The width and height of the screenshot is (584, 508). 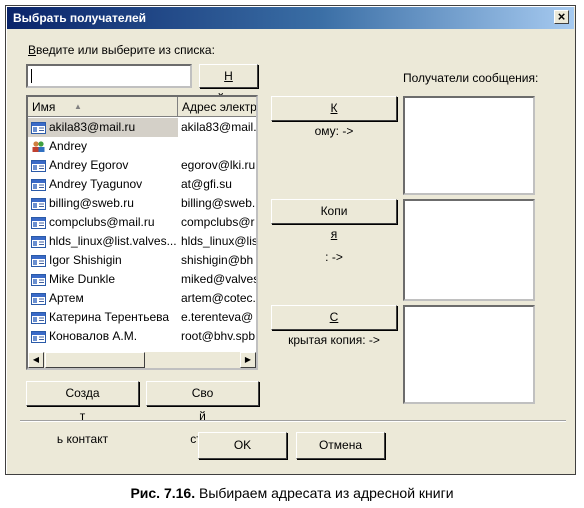 What do you see at coordinates (242, 445) in the screenshot?
I see `ok-button: OK` at bounding box center [242, 445].